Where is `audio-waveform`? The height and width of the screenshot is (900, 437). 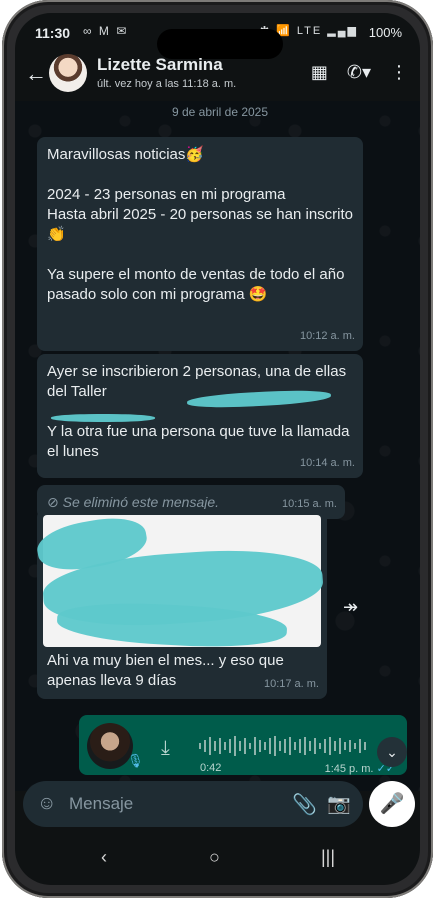
audio-waveform is located at coordinates (290, 746).